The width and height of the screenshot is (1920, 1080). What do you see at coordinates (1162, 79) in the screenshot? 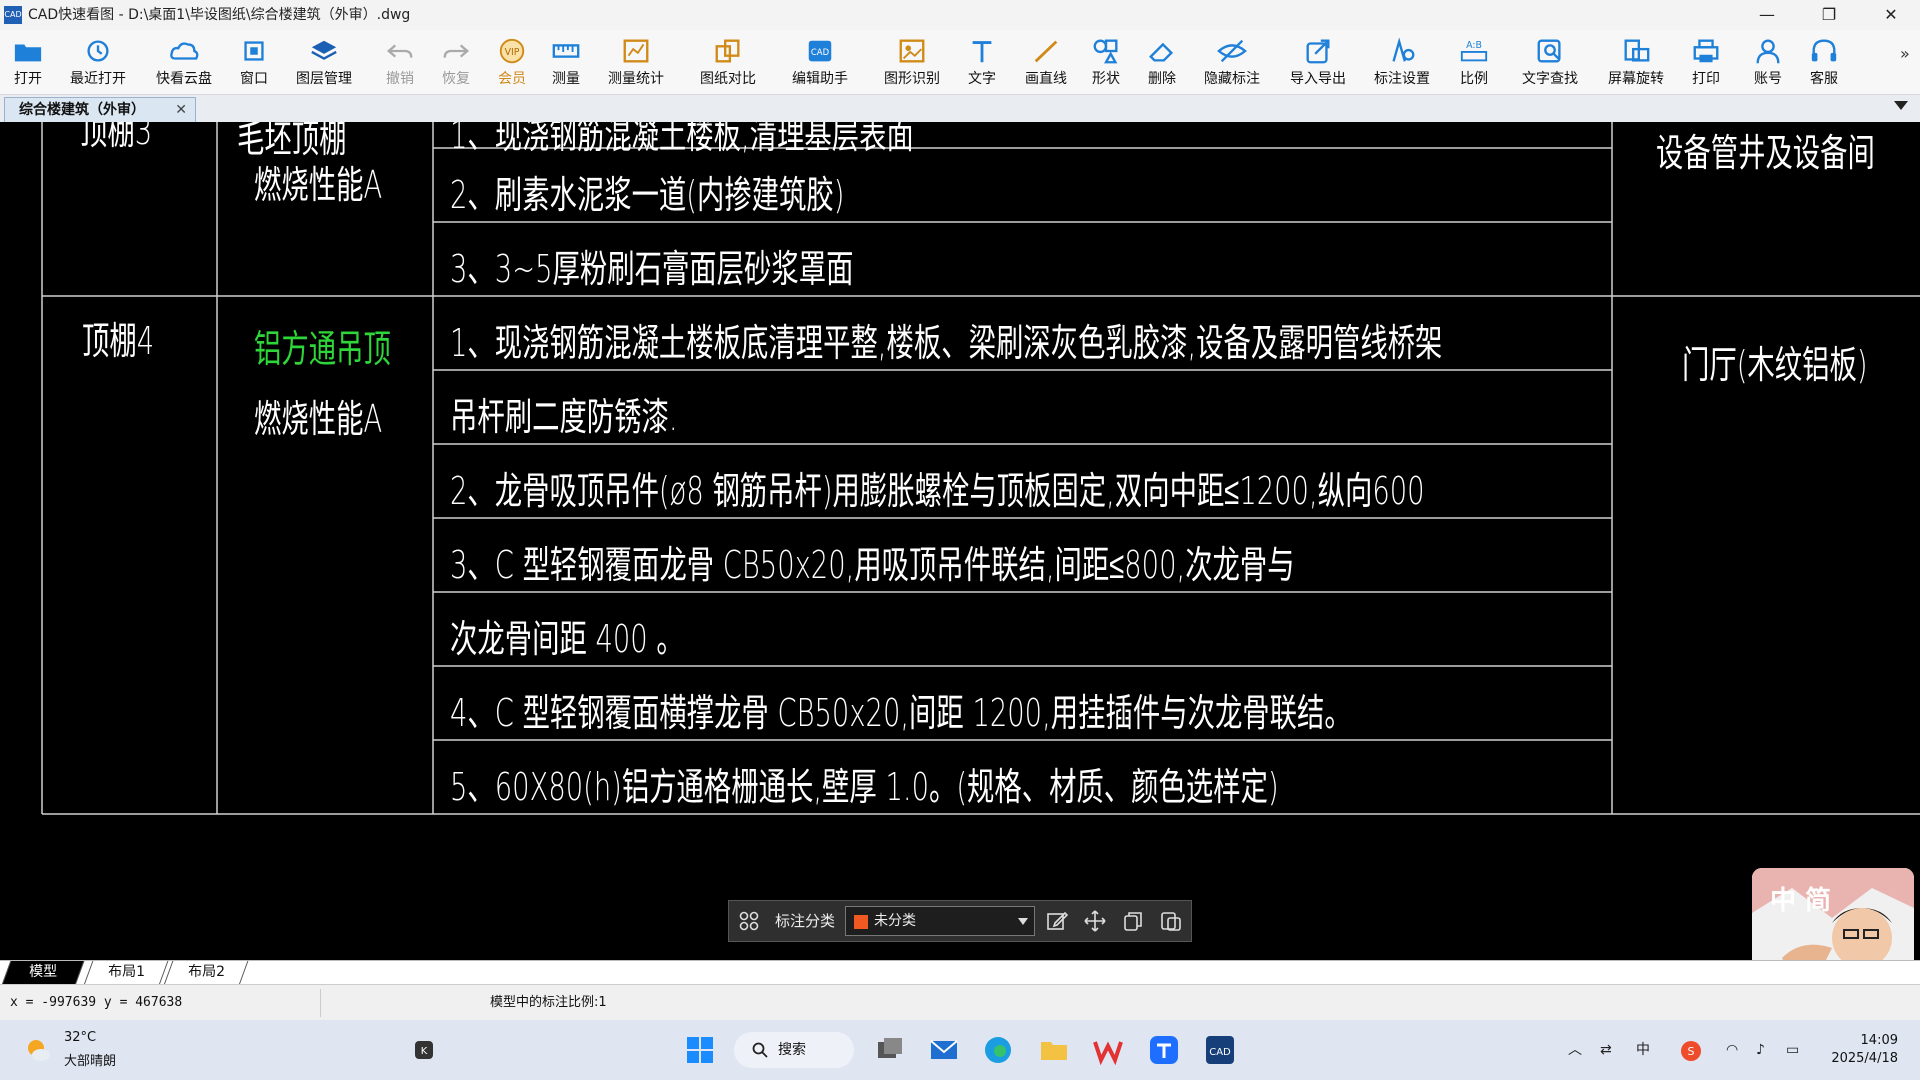
I see `toolbar-label: 删除` at bounding box center [1162, 79].